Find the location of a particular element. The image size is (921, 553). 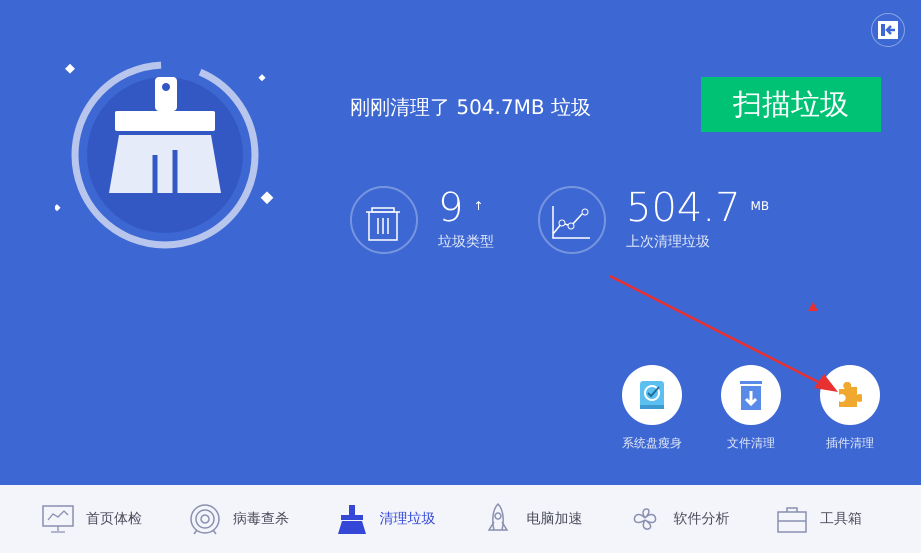

trash-can-icon is located at coordinates (384, 220).